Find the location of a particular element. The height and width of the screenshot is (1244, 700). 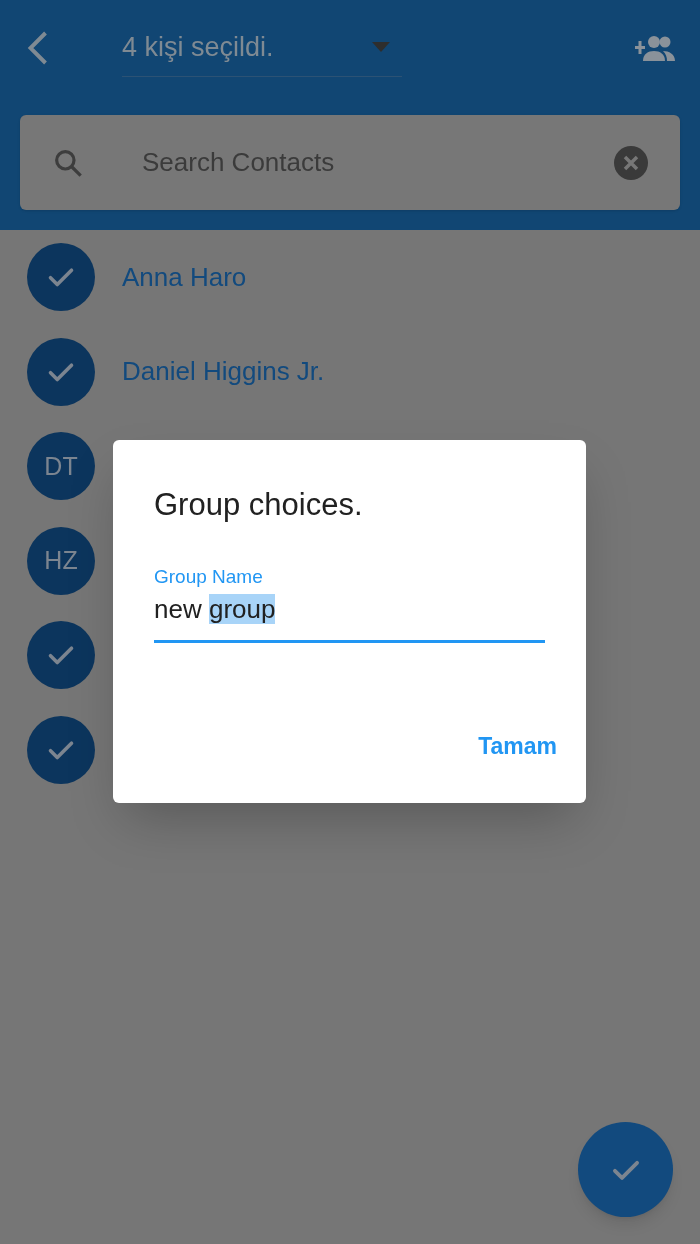

selection-dropdown: 4 kişi seçildi. is located at coordinates (262, 47).